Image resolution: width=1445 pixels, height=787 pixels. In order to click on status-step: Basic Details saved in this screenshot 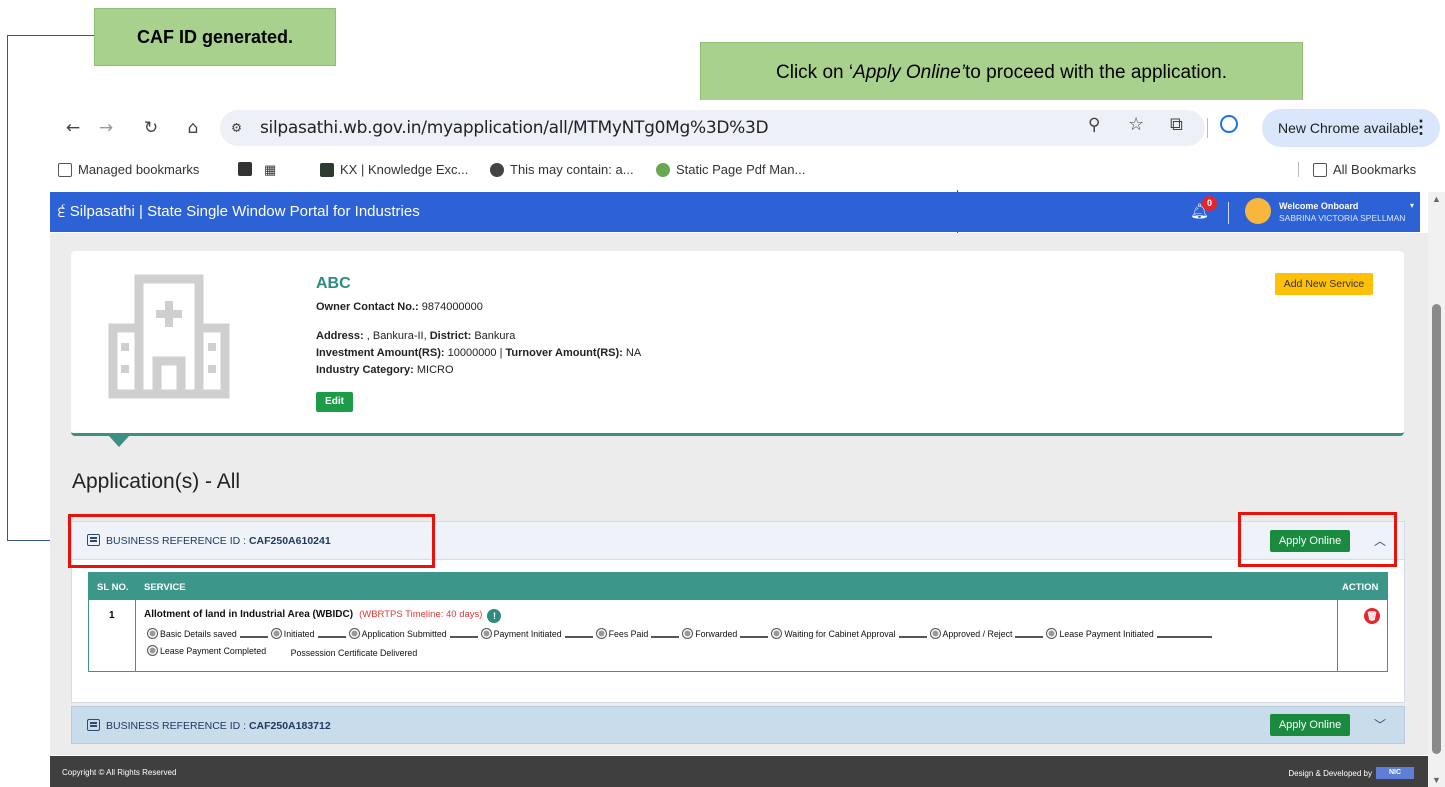, I will do `click(192, 633)`.